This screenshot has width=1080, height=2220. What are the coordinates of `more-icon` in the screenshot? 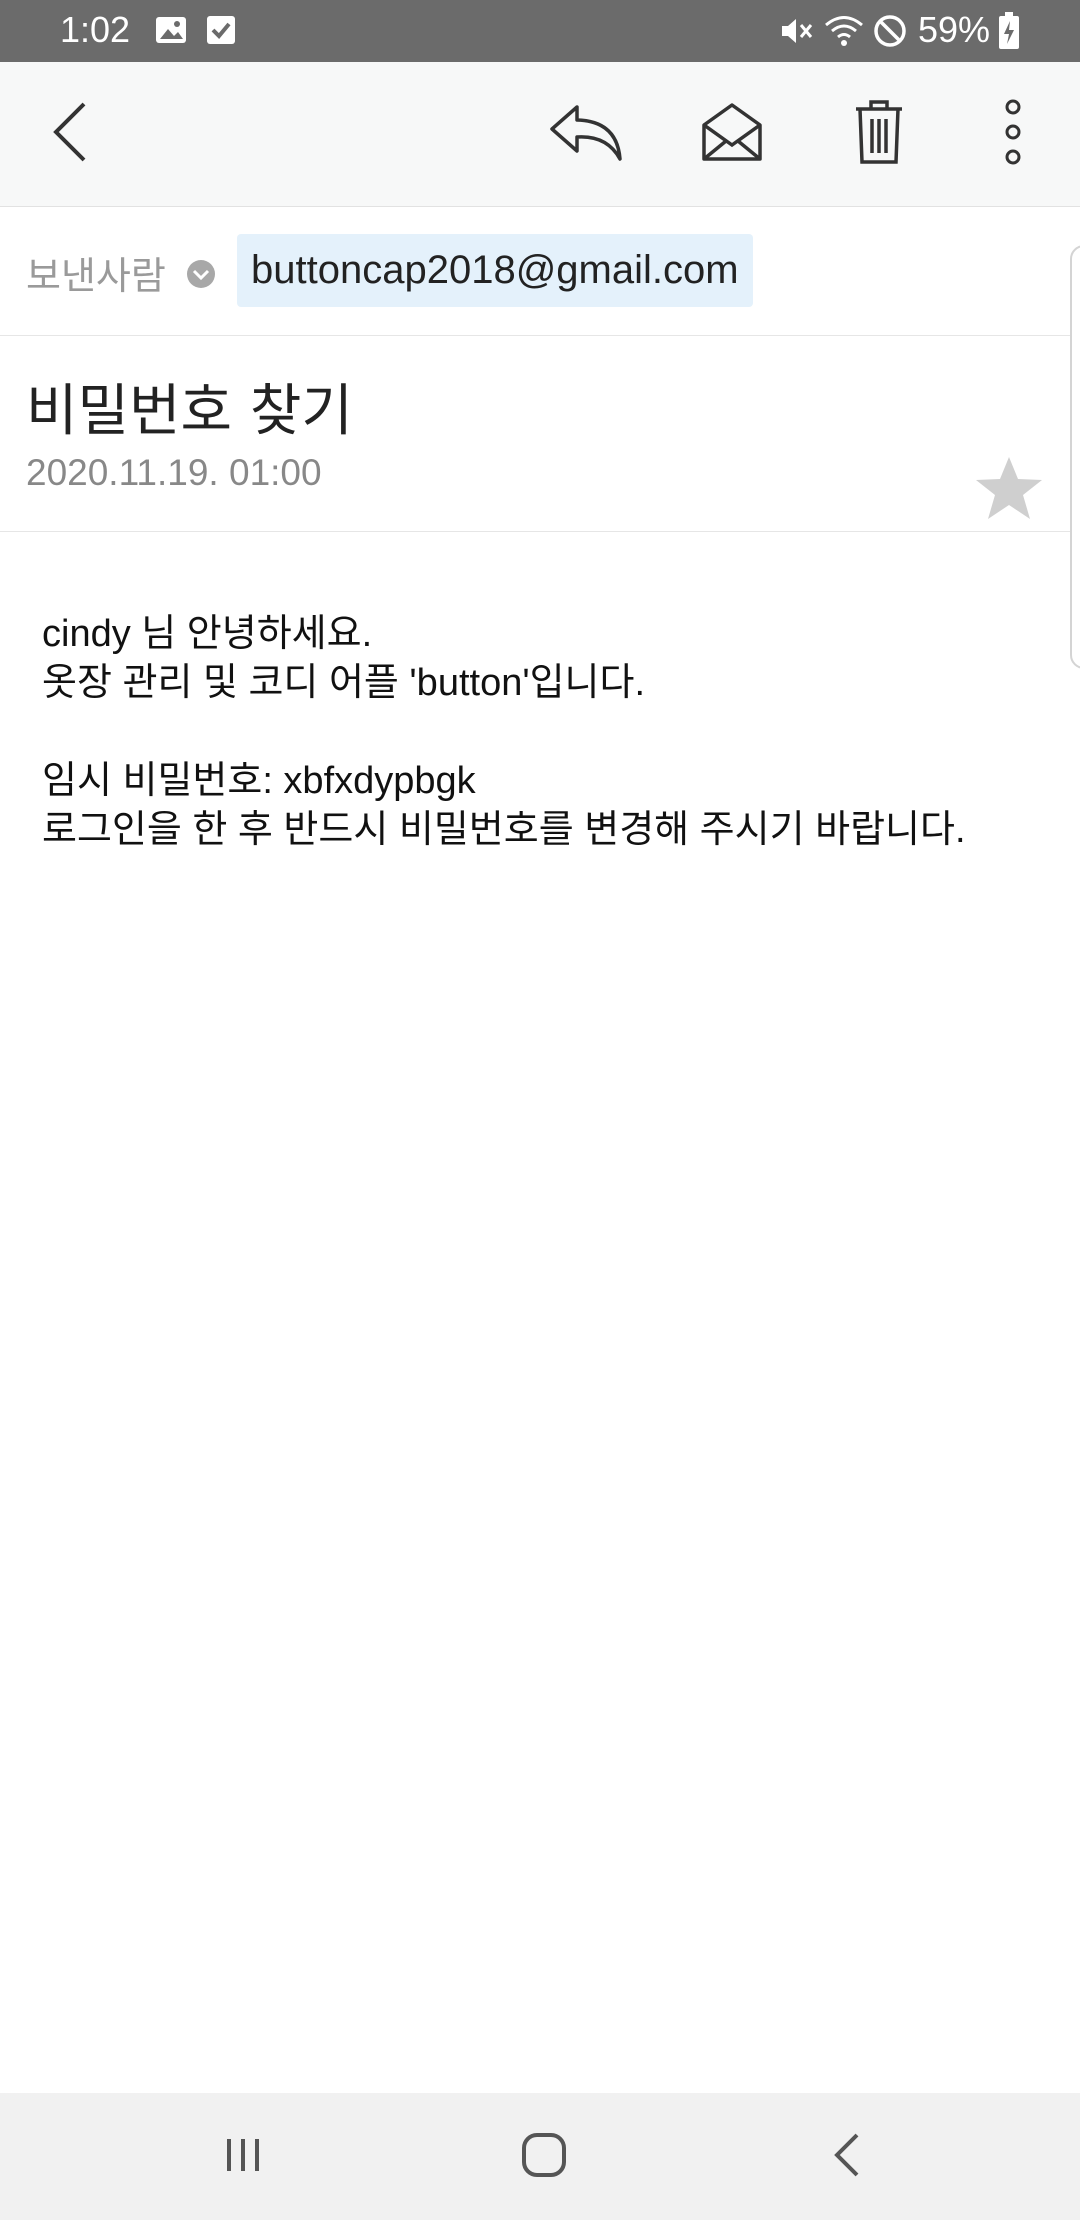 It's located at (1013, 134).